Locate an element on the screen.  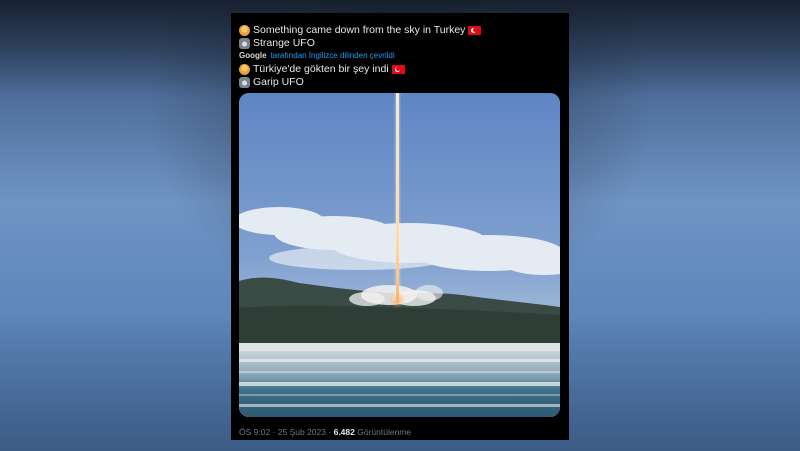
tweet-line-3: Türkiye'de gökten bir şey indi is located at coordinates (322, 69).